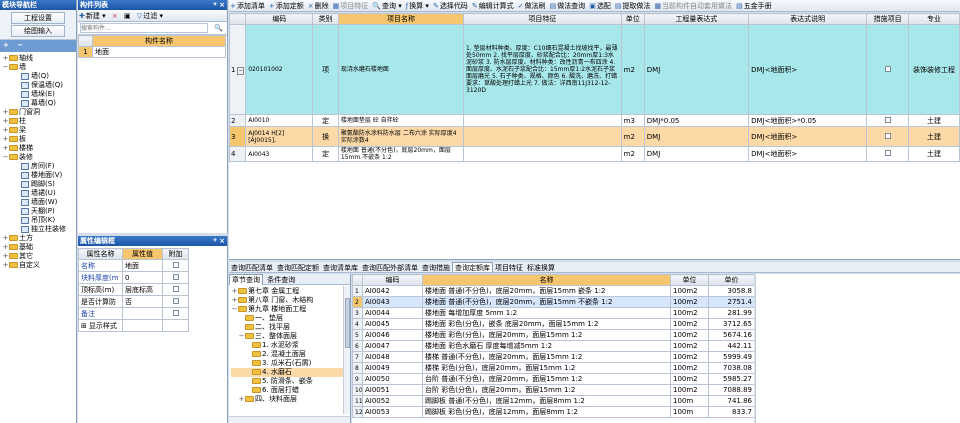 This screenshot has width=960, height=423. Describe the element at coordinates (634, 5) in the screenshot. I see `toolbar-button: ▤提取做法` at that location.